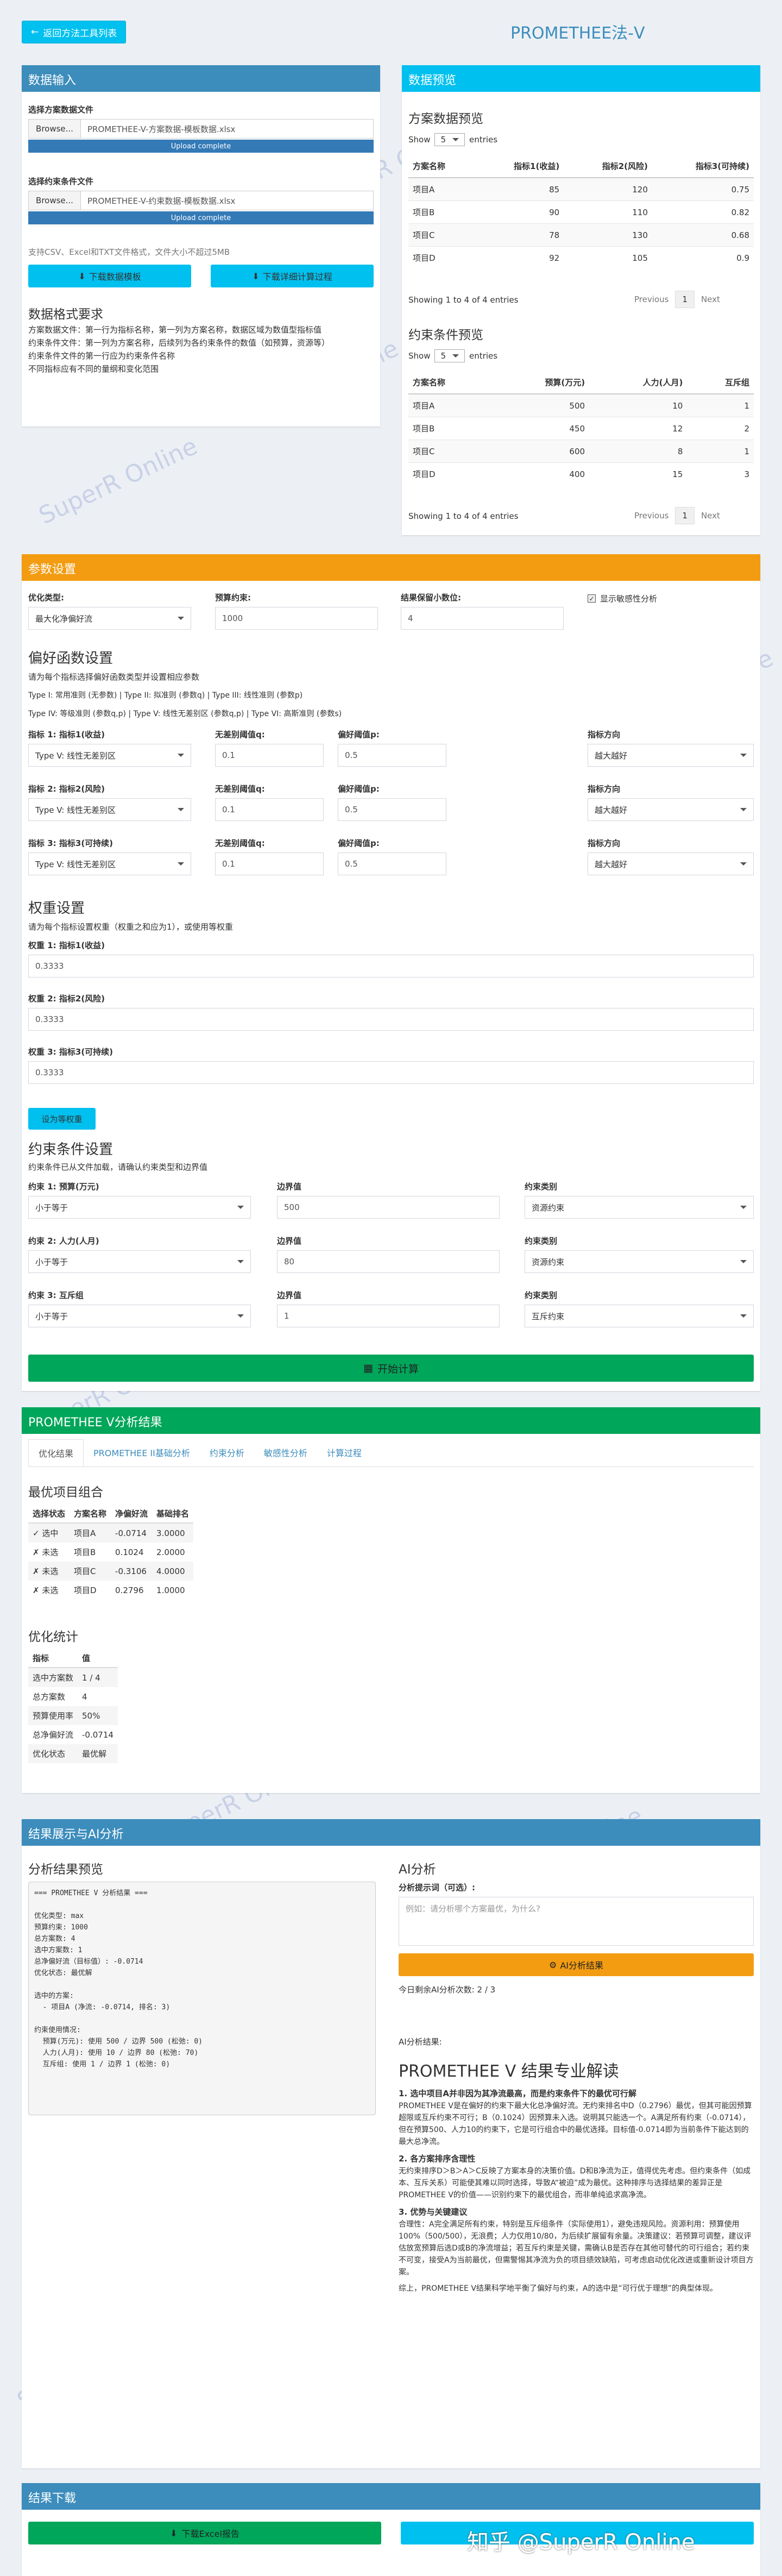  What do you see at coordinates (49, 1514) in the screenshot?
I see `column-header: 选择状态` at bounding box center [49, 1514].